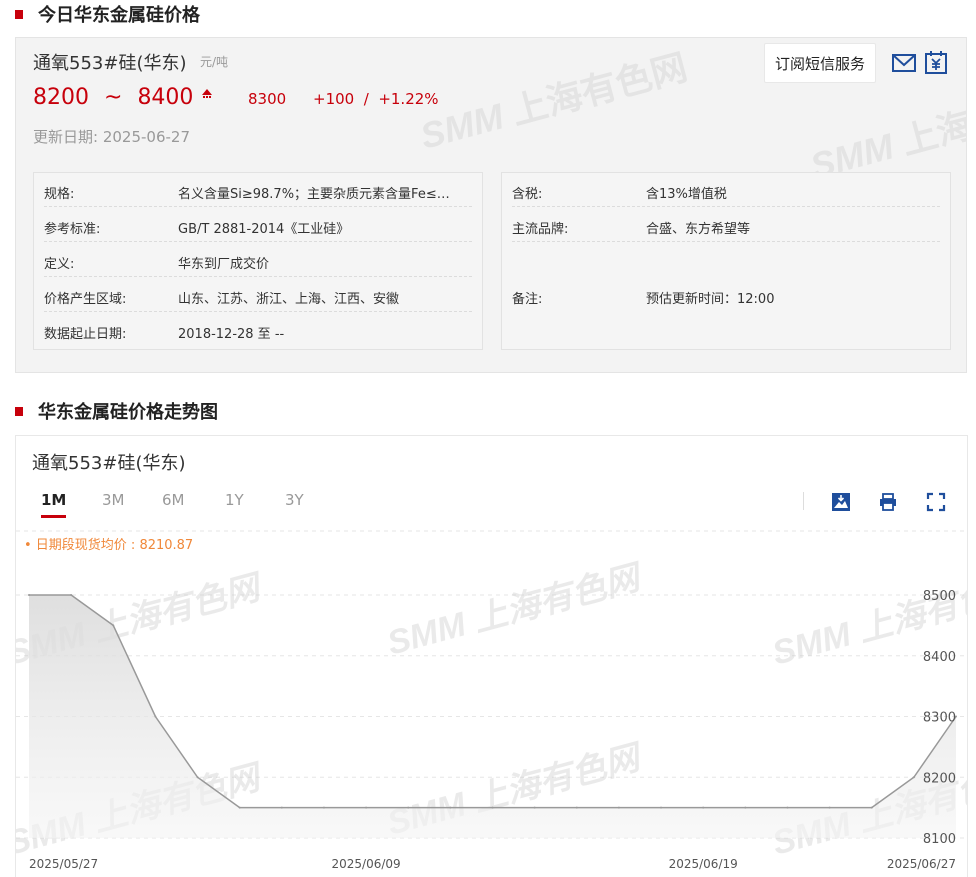 The width and height of the screenshot is (976, 877). Describe the element at coordinates (61, 97) in the screenshot. I see `price-low: 8200` at that location.